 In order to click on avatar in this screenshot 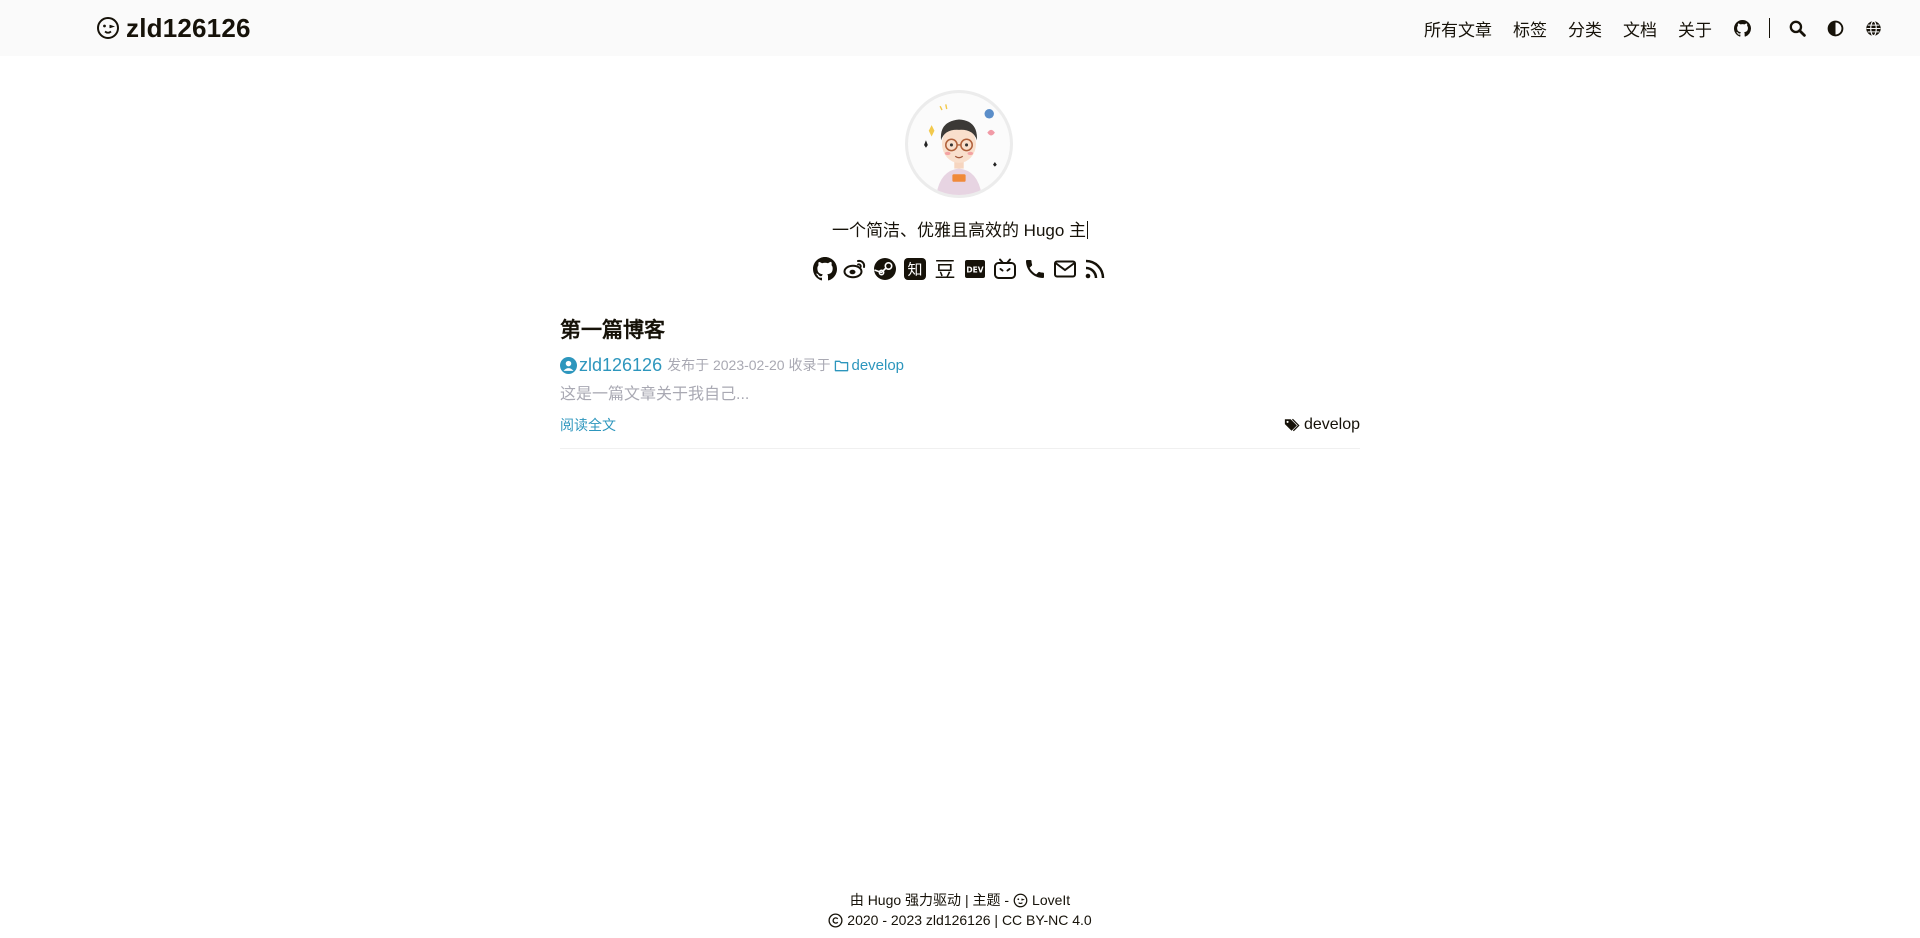, I will do `click(959, 144)`.